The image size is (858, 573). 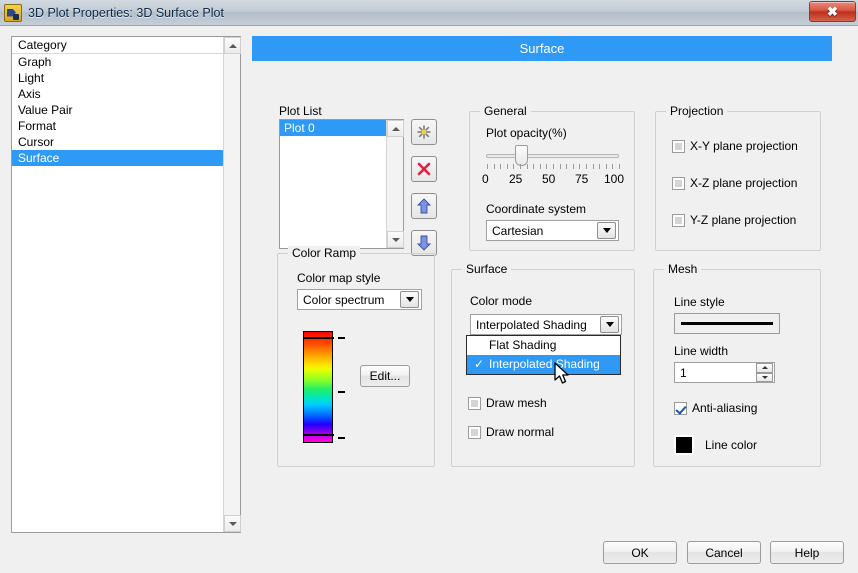 What do you see at coordinates (117, 158) in the screenshot?
I see `category-item-surface: Surface` at bounding box center [117, 158].